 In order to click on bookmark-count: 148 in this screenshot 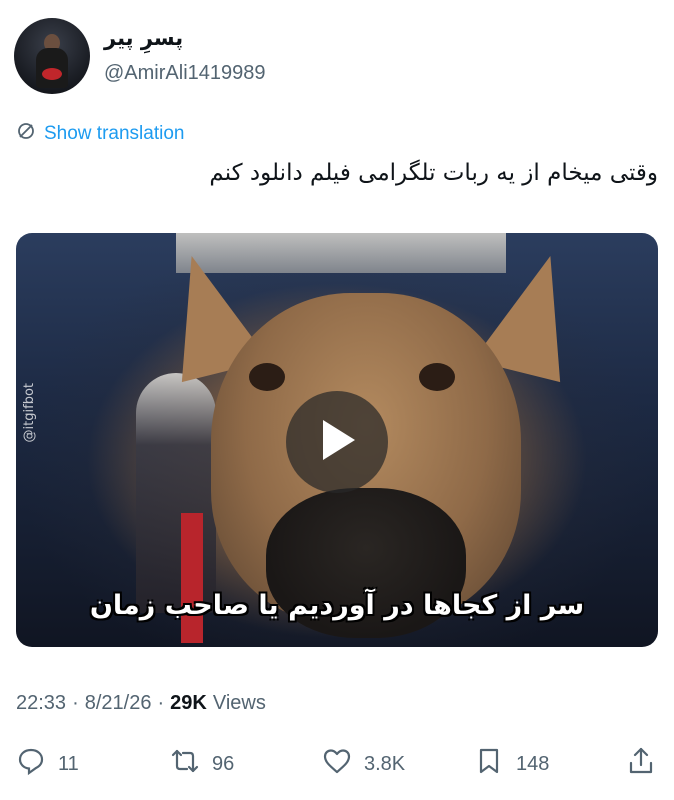, I will do `click(533, 763)`.